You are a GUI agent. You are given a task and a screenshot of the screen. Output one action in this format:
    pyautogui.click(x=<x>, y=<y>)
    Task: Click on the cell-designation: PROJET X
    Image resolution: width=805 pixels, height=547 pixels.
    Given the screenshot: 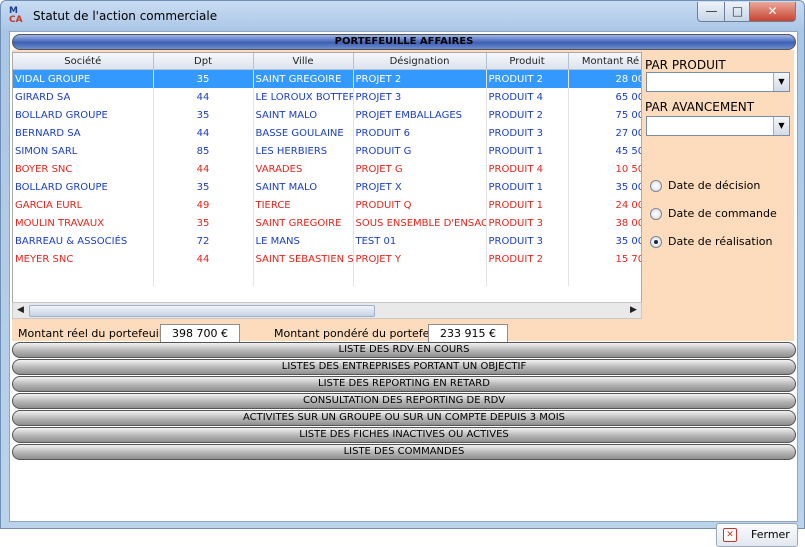 What is the action you would take?
    pyautogui.click(x=420, y=187)
    